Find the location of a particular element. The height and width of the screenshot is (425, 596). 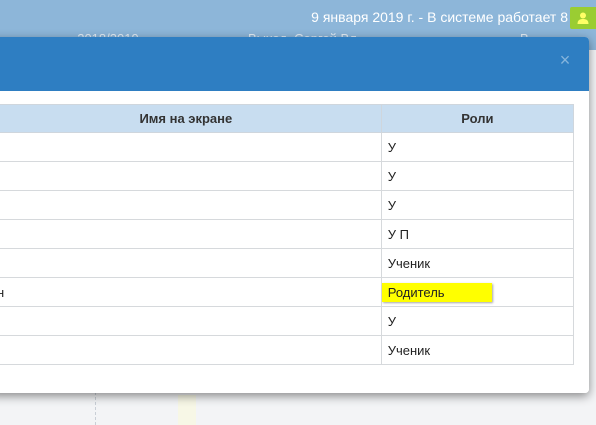

dialog-header: × is located at coordinates (294, 64).